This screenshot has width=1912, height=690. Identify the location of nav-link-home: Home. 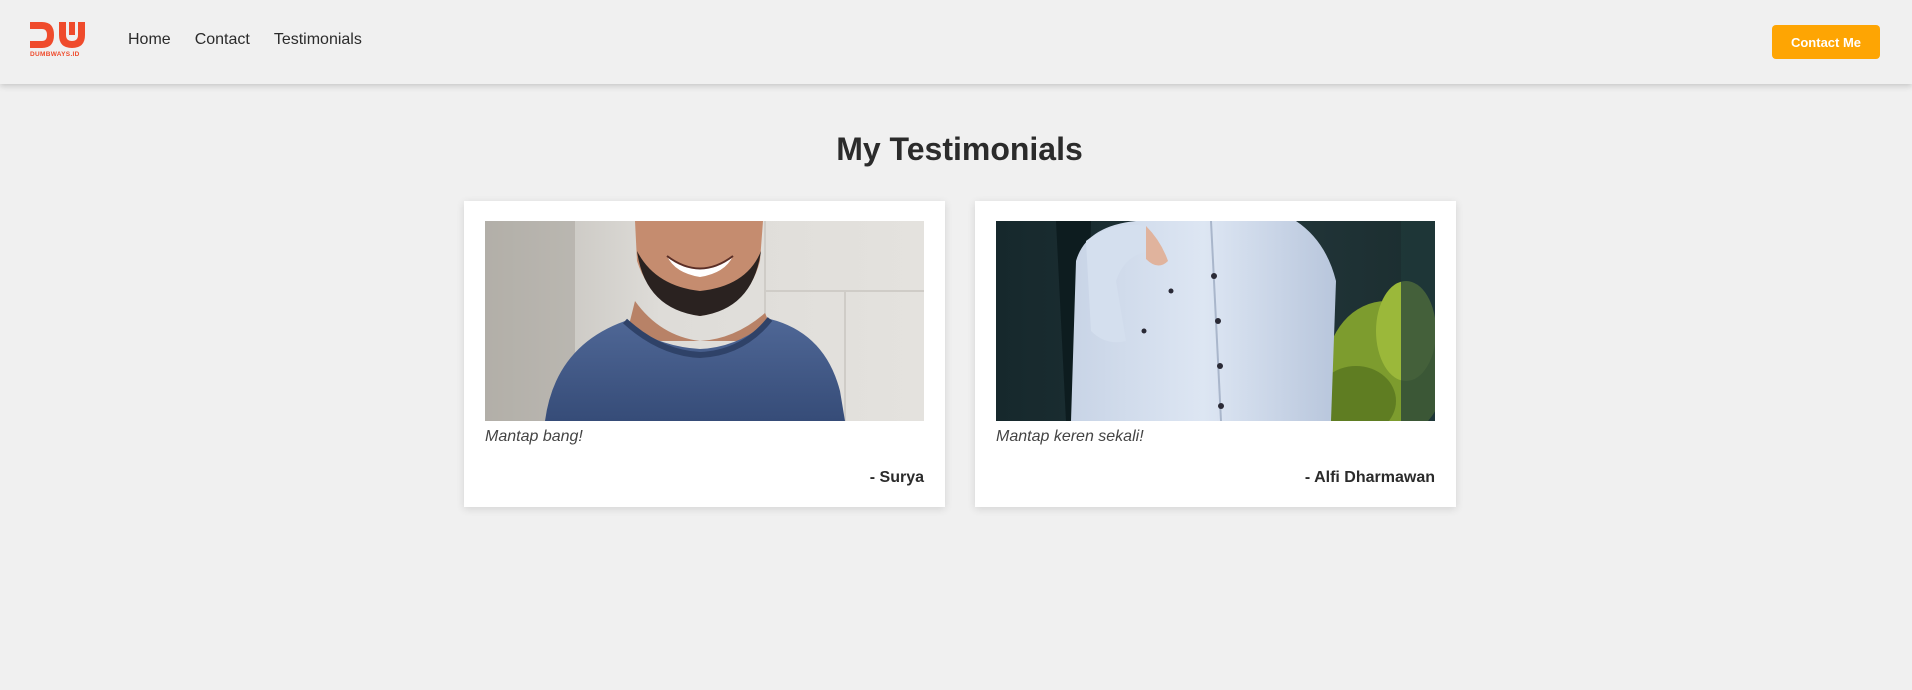
(149, 40).